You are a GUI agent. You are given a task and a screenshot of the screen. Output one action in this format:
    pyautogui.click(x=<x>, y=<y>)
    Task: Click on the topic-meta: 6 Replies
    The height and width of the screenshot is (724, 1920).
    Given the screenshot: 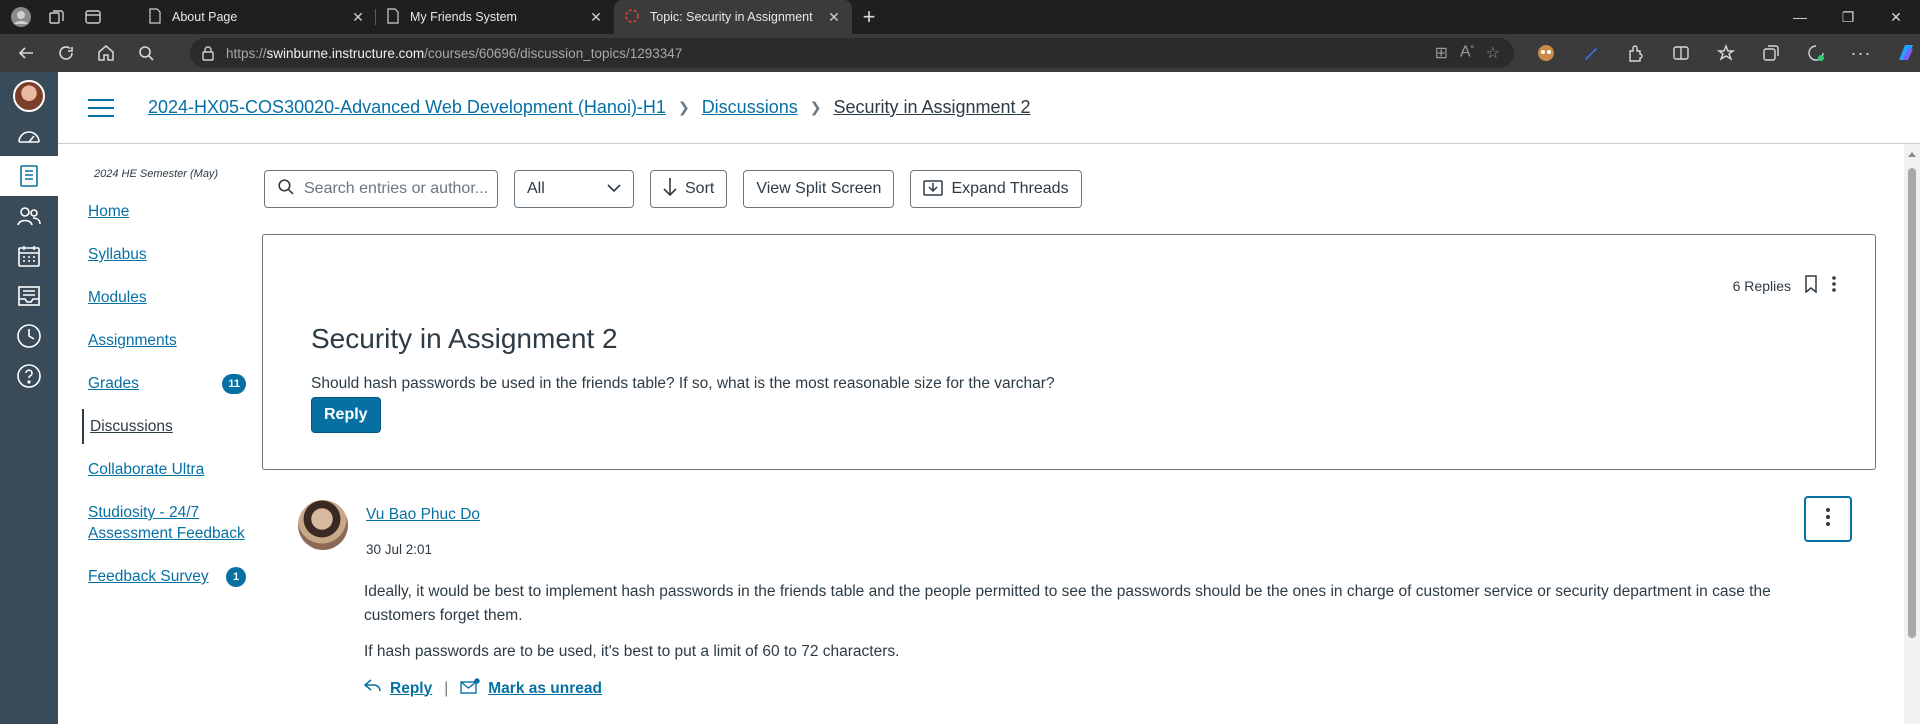 What is the action you would take?
    pyautogui.click(x=1785, y=285)
    